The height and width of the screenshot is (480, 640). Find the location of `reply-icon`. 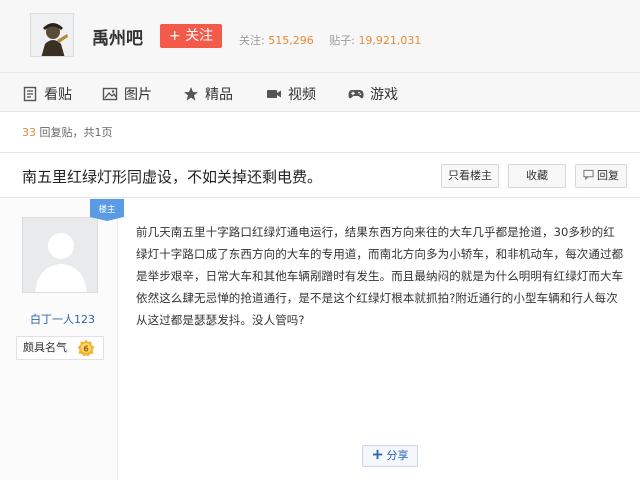

reply-icon is located at coordinates (588, 175).